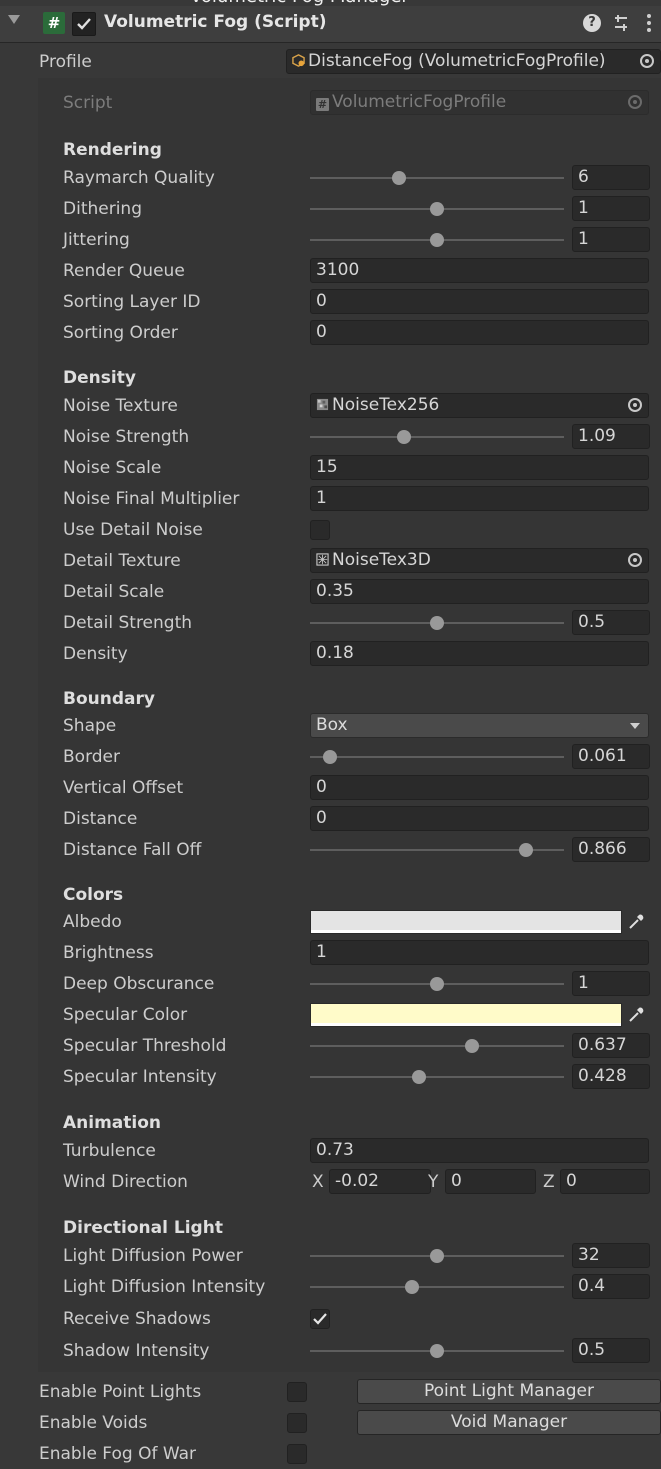 This screenshot has width=661, height=1469. I want to click on density-header: Density, so click(99, 378).